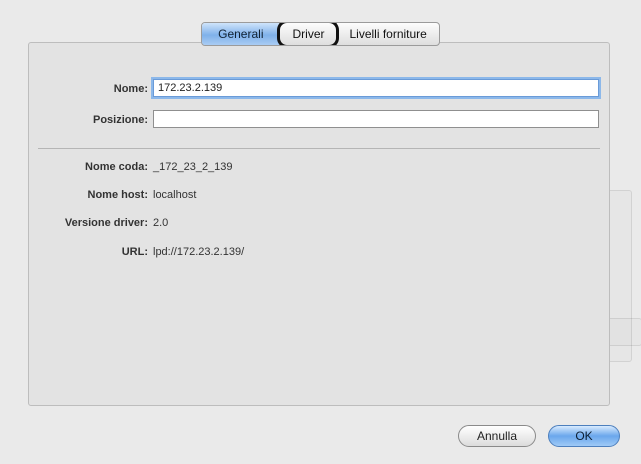 The image size is (641, 464). Describe the element at coordinates (319, 148) in the screenshot. I see `separator` at that location.